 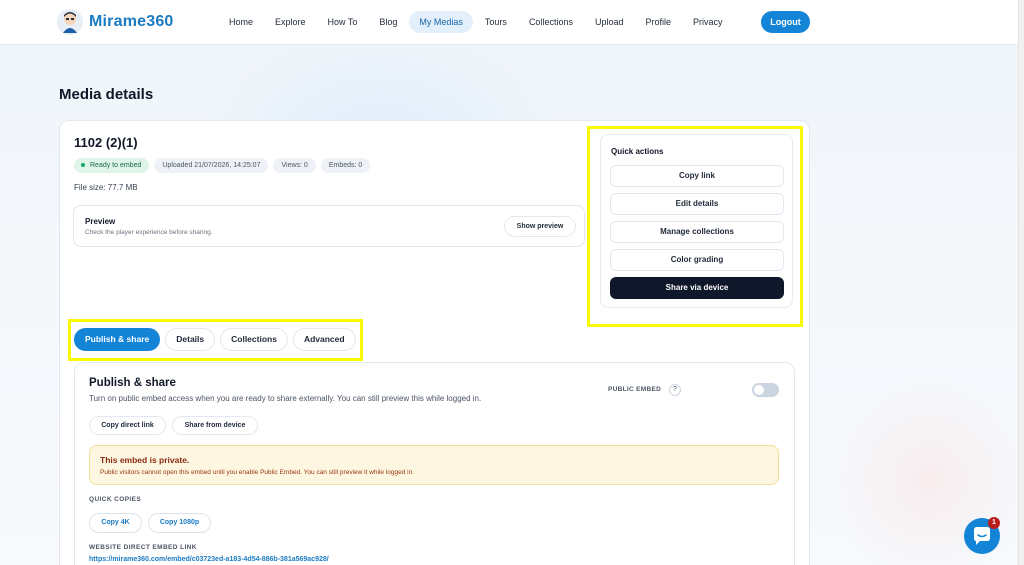 What do you see at coordinates (106, 94) in the screenshot?
I see `page-title: Media details` at bounding box center [106, 94].